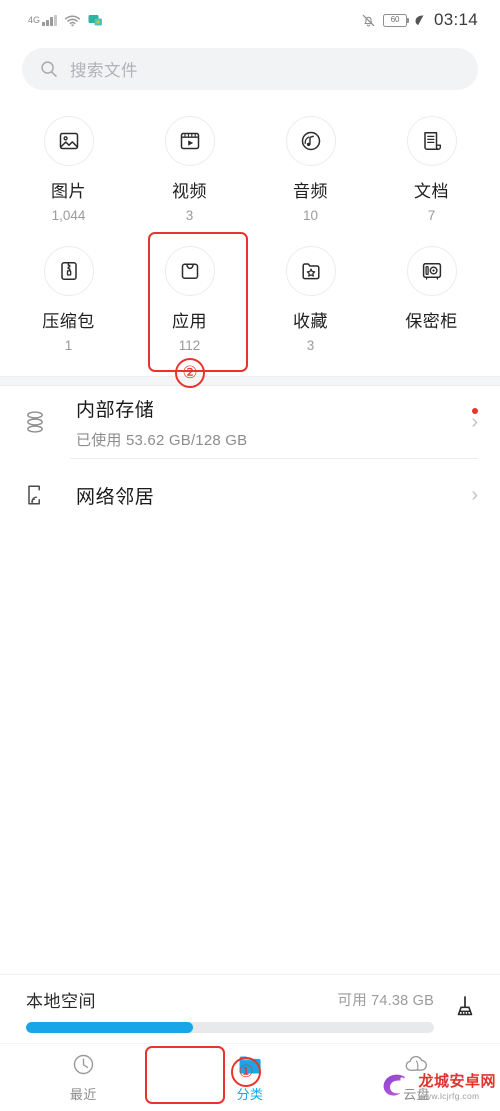 The width and height of the screenshot is (500, 1111). I want to click on annotation-marker-1: ①, so click(246, 1072).